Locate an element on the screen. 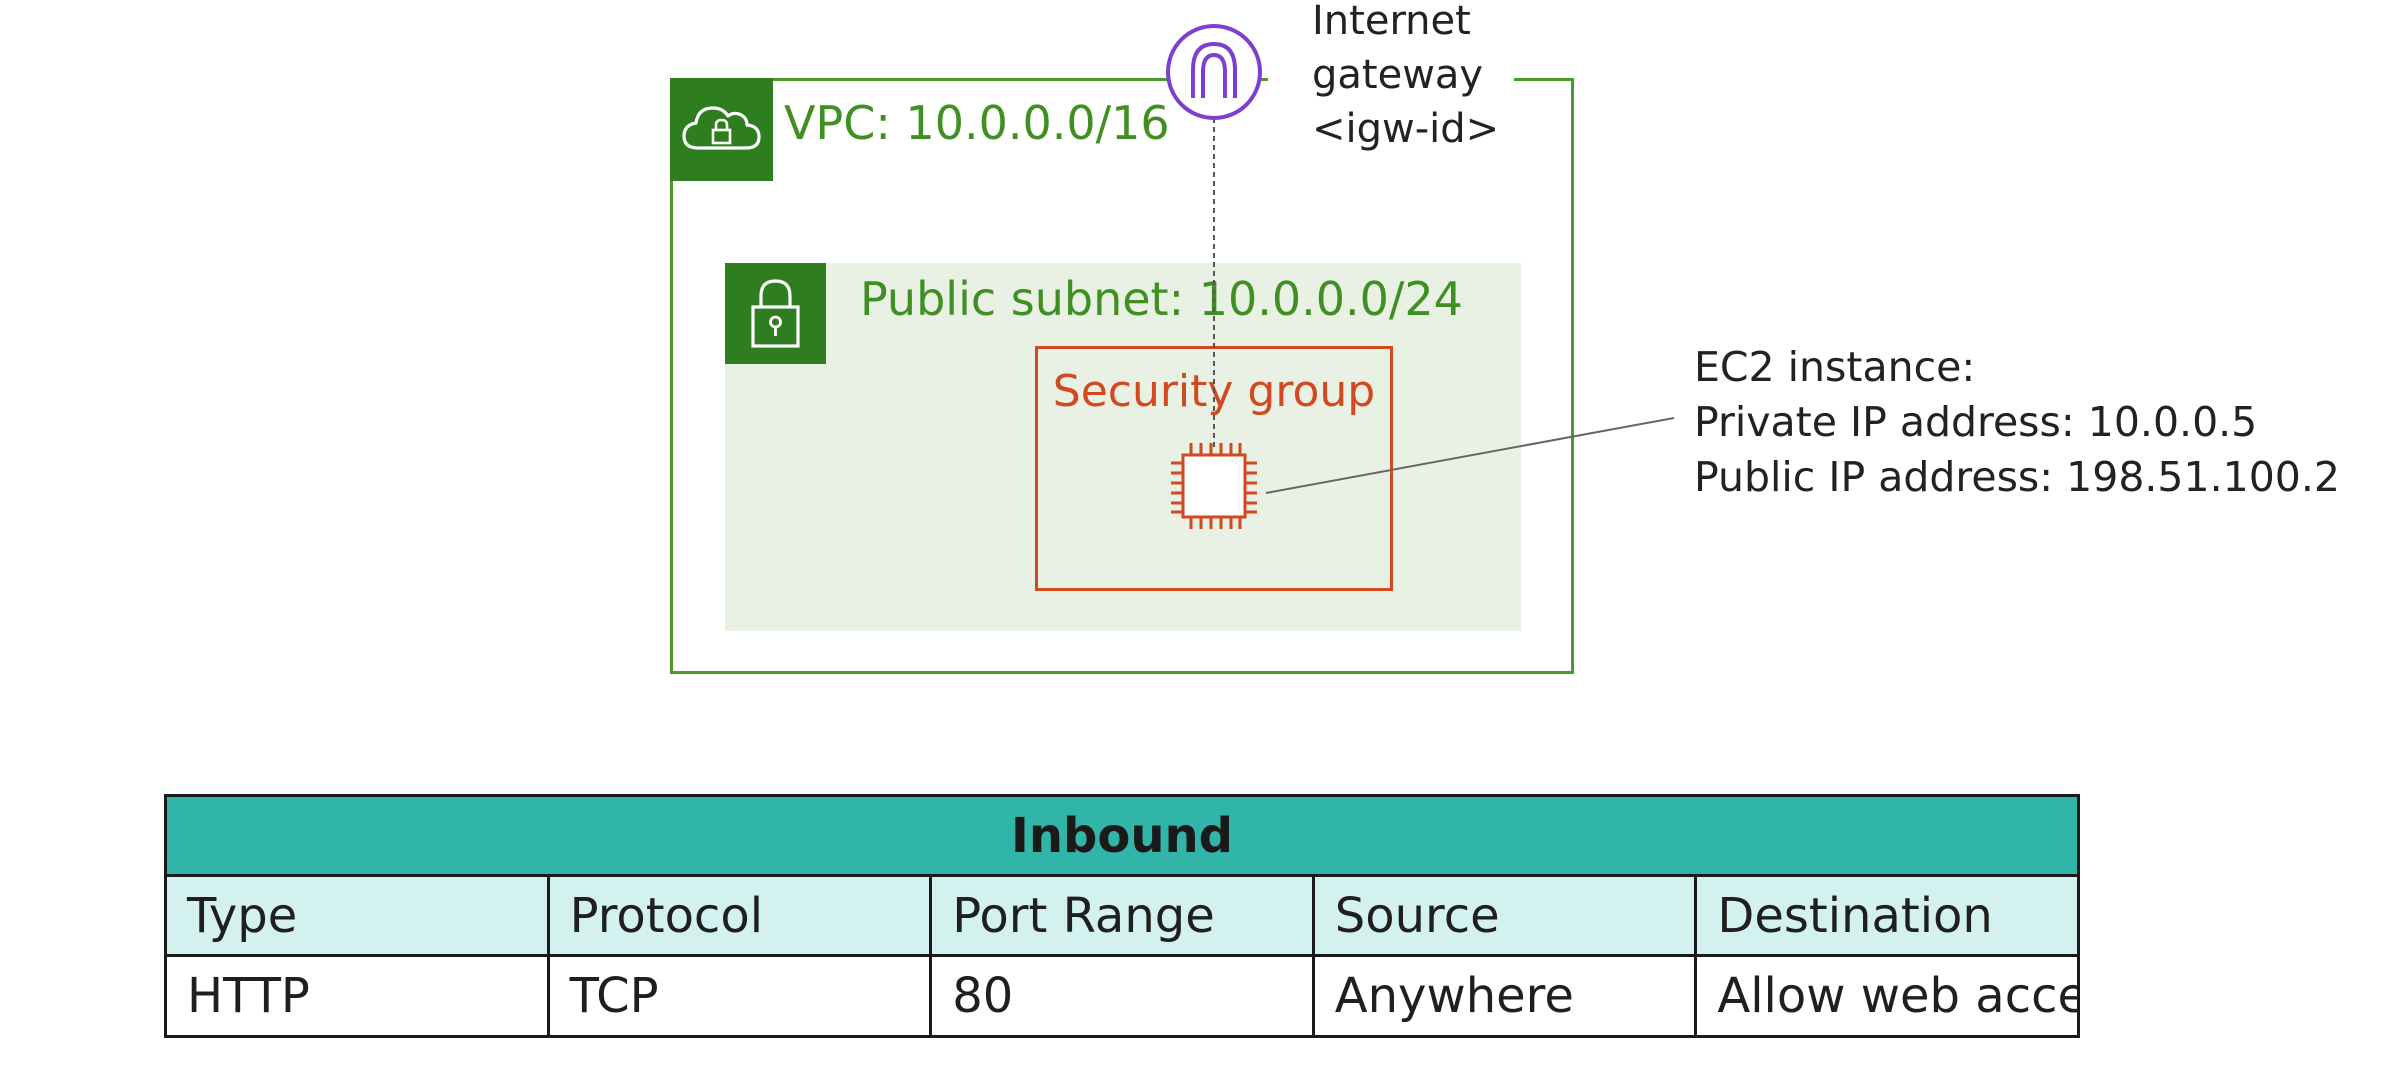 The height and width of the screenshot is (1086, 2399). cell-type: HTTP is located at coordinates (357, 996).